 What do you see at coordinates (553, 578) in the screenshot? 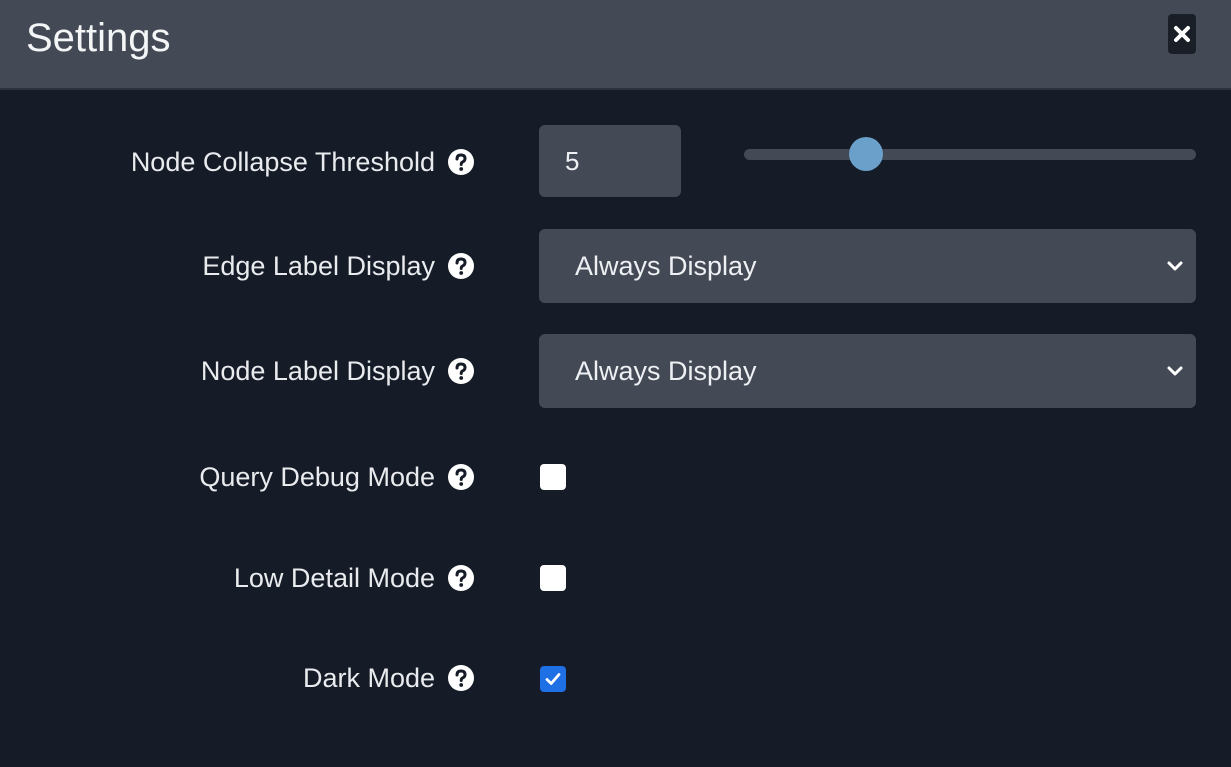
I see `low-detail-mode-checkbox` at bounding box center [553, 578].